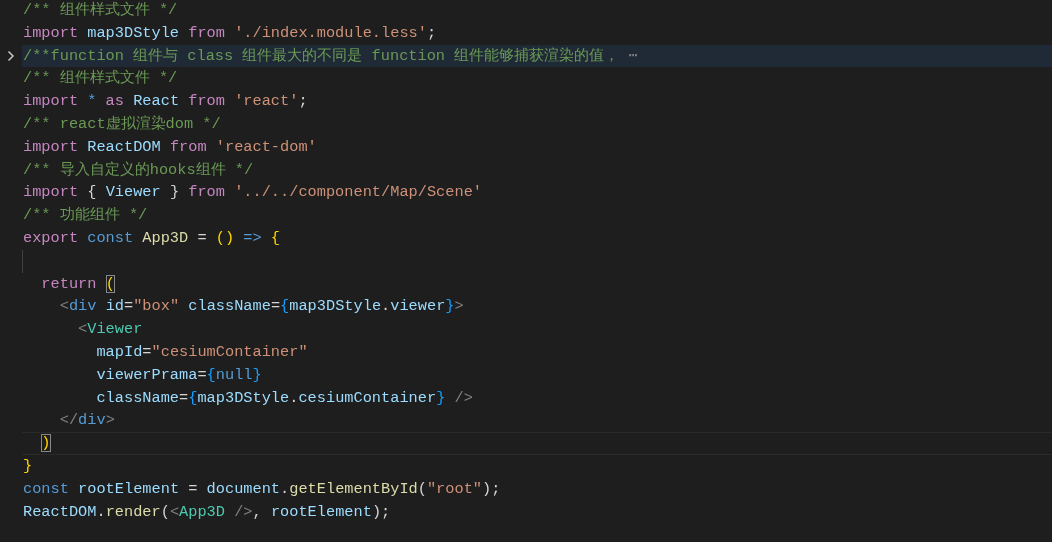 The height and width of the screenshot is (542, 1052). I want to click on code-line: import ReactDOM from 'react-dom', so click(170, 147).